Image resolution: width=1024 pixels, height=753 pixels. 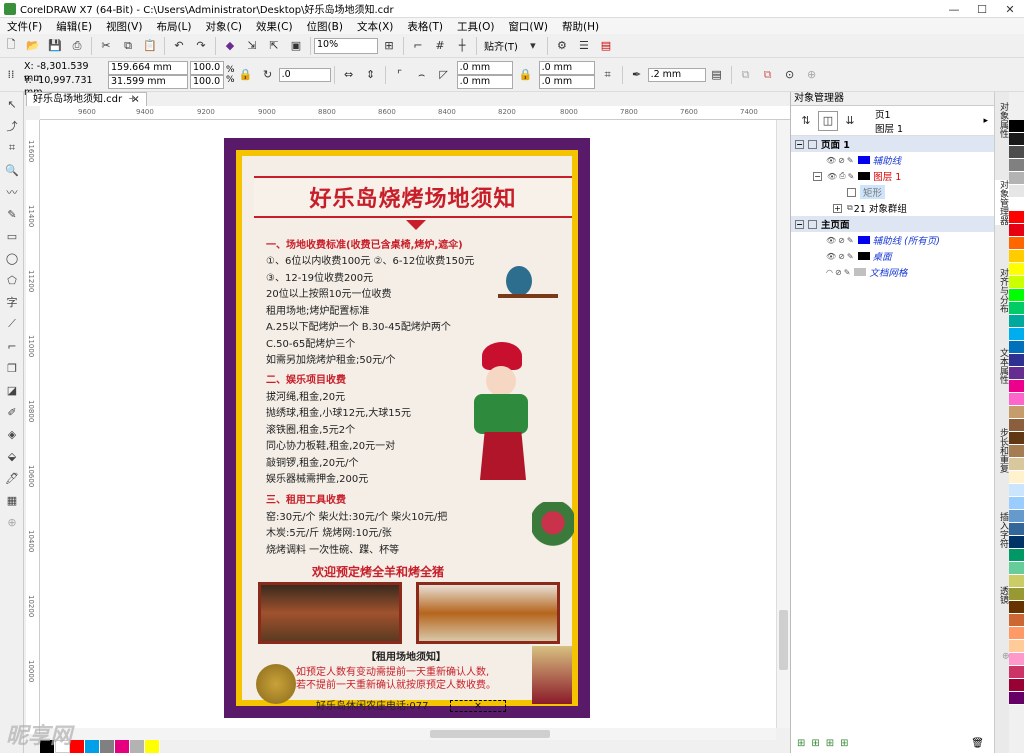 I want to click on cut-icon: ✂, so click(x=106, y=46).